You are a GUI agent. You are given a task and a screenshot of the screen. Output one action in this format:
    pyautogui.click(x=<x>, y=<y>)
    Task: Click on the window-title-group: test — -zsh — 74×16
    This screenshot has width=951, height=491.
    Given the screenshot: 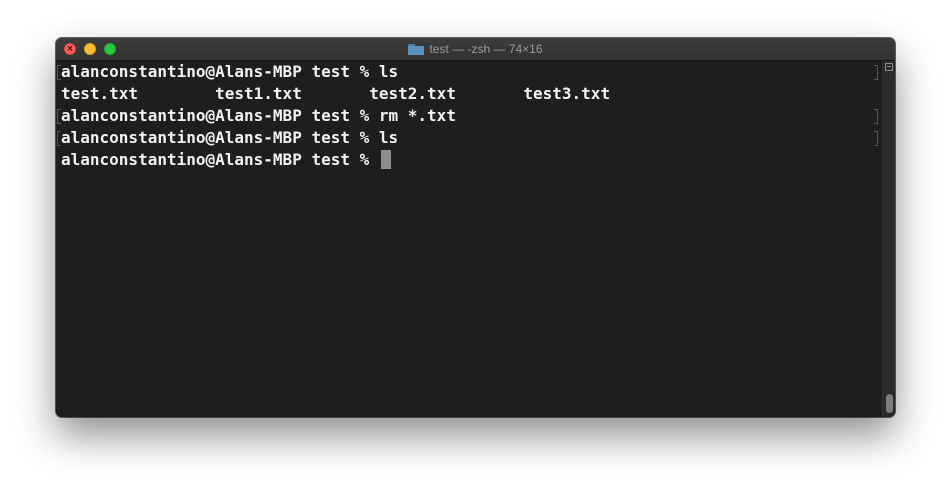 What is the action you would take?
    pyautogui.click(x=475, y=49)
    